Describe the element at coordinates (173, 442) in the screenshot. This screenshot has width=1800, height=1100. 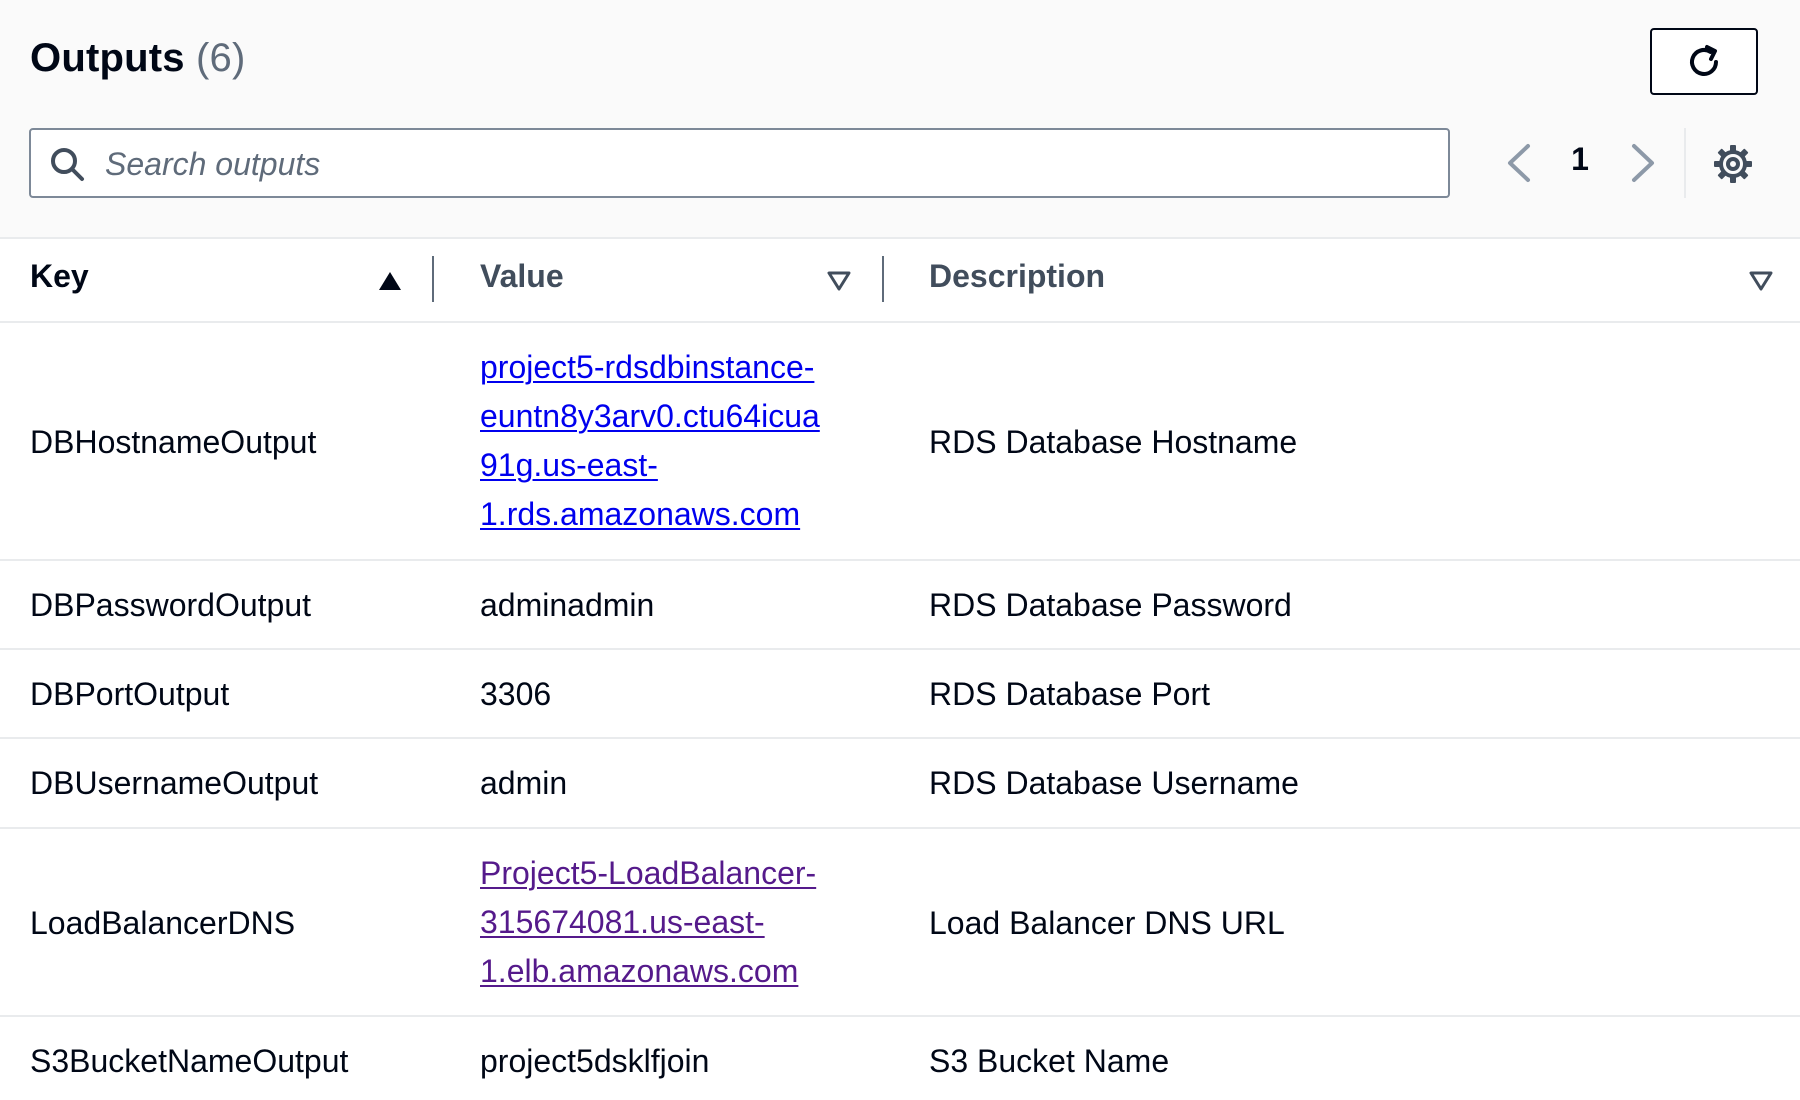
I see `output-key: DBHostnameOutput` at that location.